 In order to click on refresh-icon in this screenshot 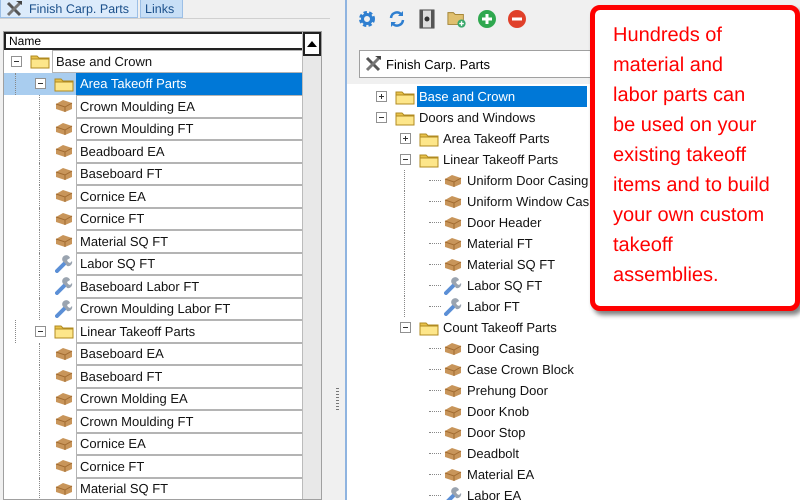, I will do `click(397, 19)`.